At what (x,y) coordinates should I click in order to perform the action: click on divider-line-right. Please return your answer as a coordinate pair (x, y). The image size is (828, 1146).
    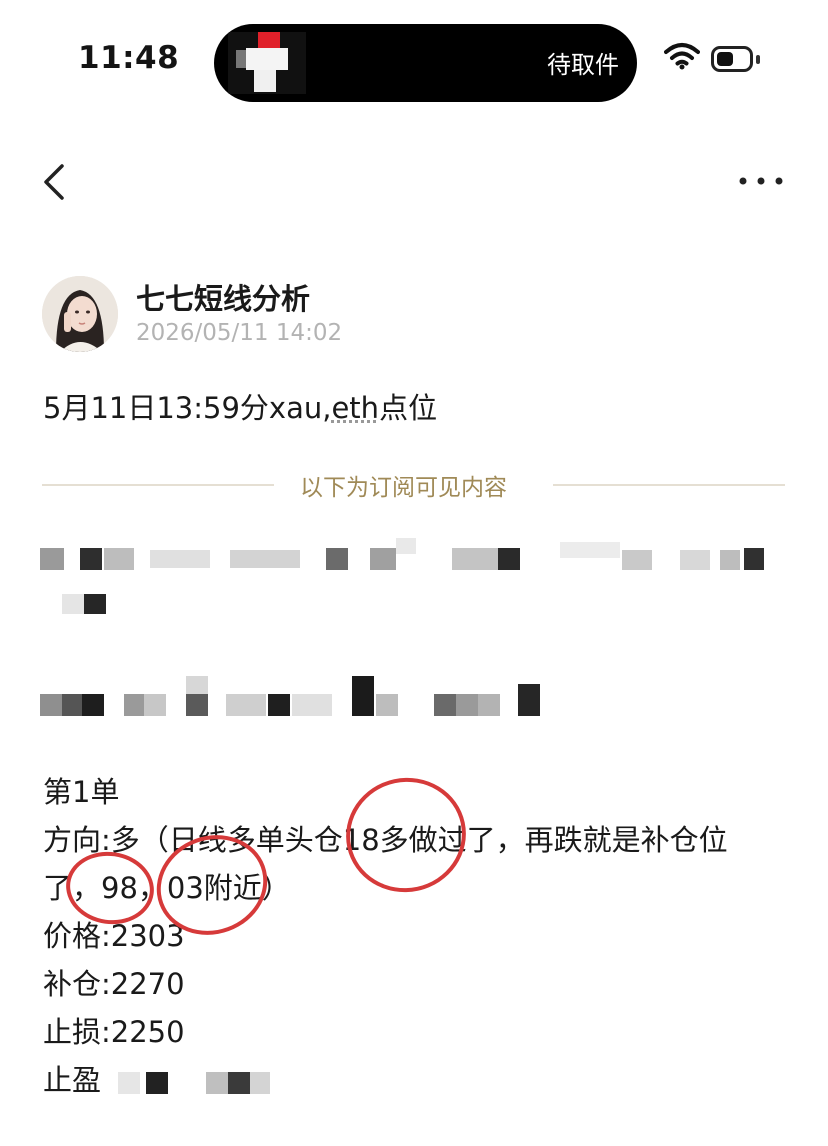
    Looking at the image, I should click on (669, 485).